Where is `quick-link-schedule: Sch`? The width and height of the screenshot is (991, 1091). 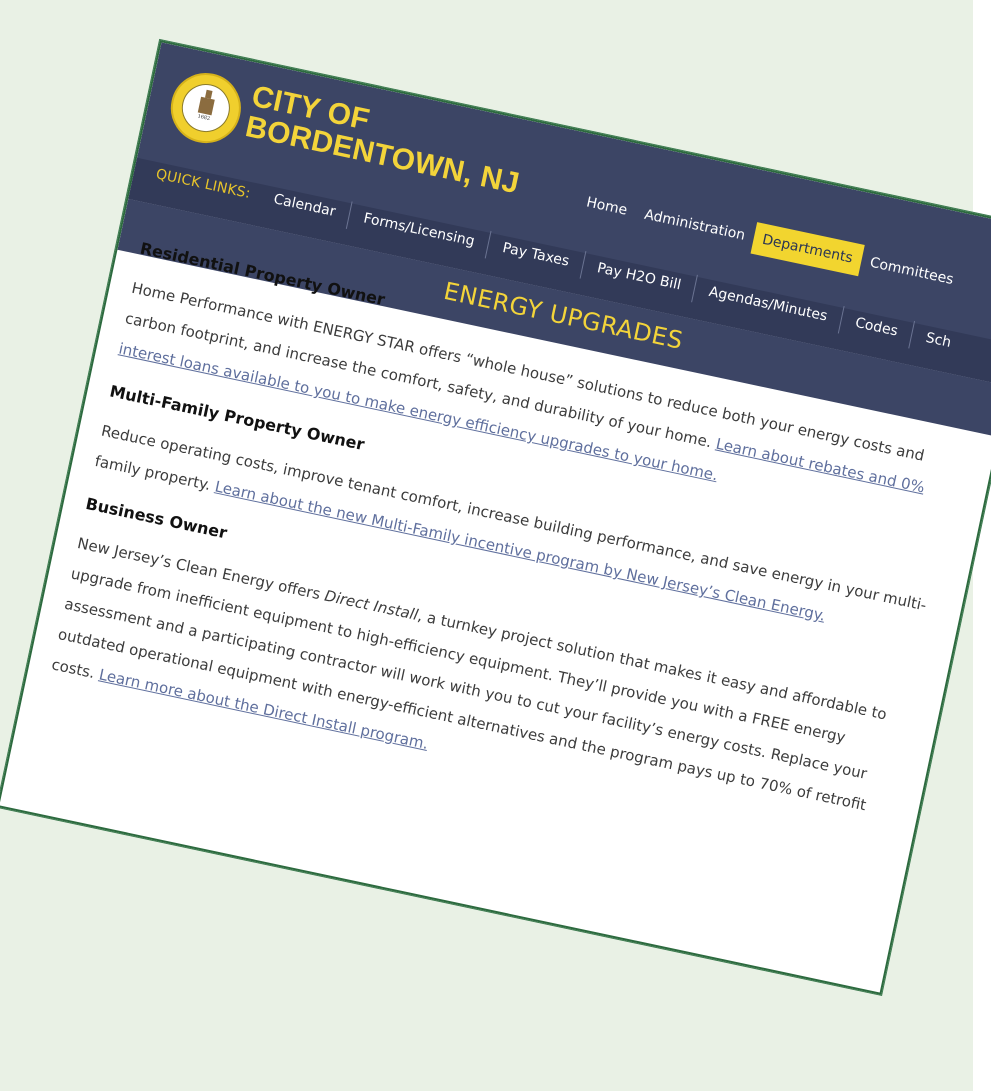
quick-link-schedule: Sch is located at coordinates (938, 340).